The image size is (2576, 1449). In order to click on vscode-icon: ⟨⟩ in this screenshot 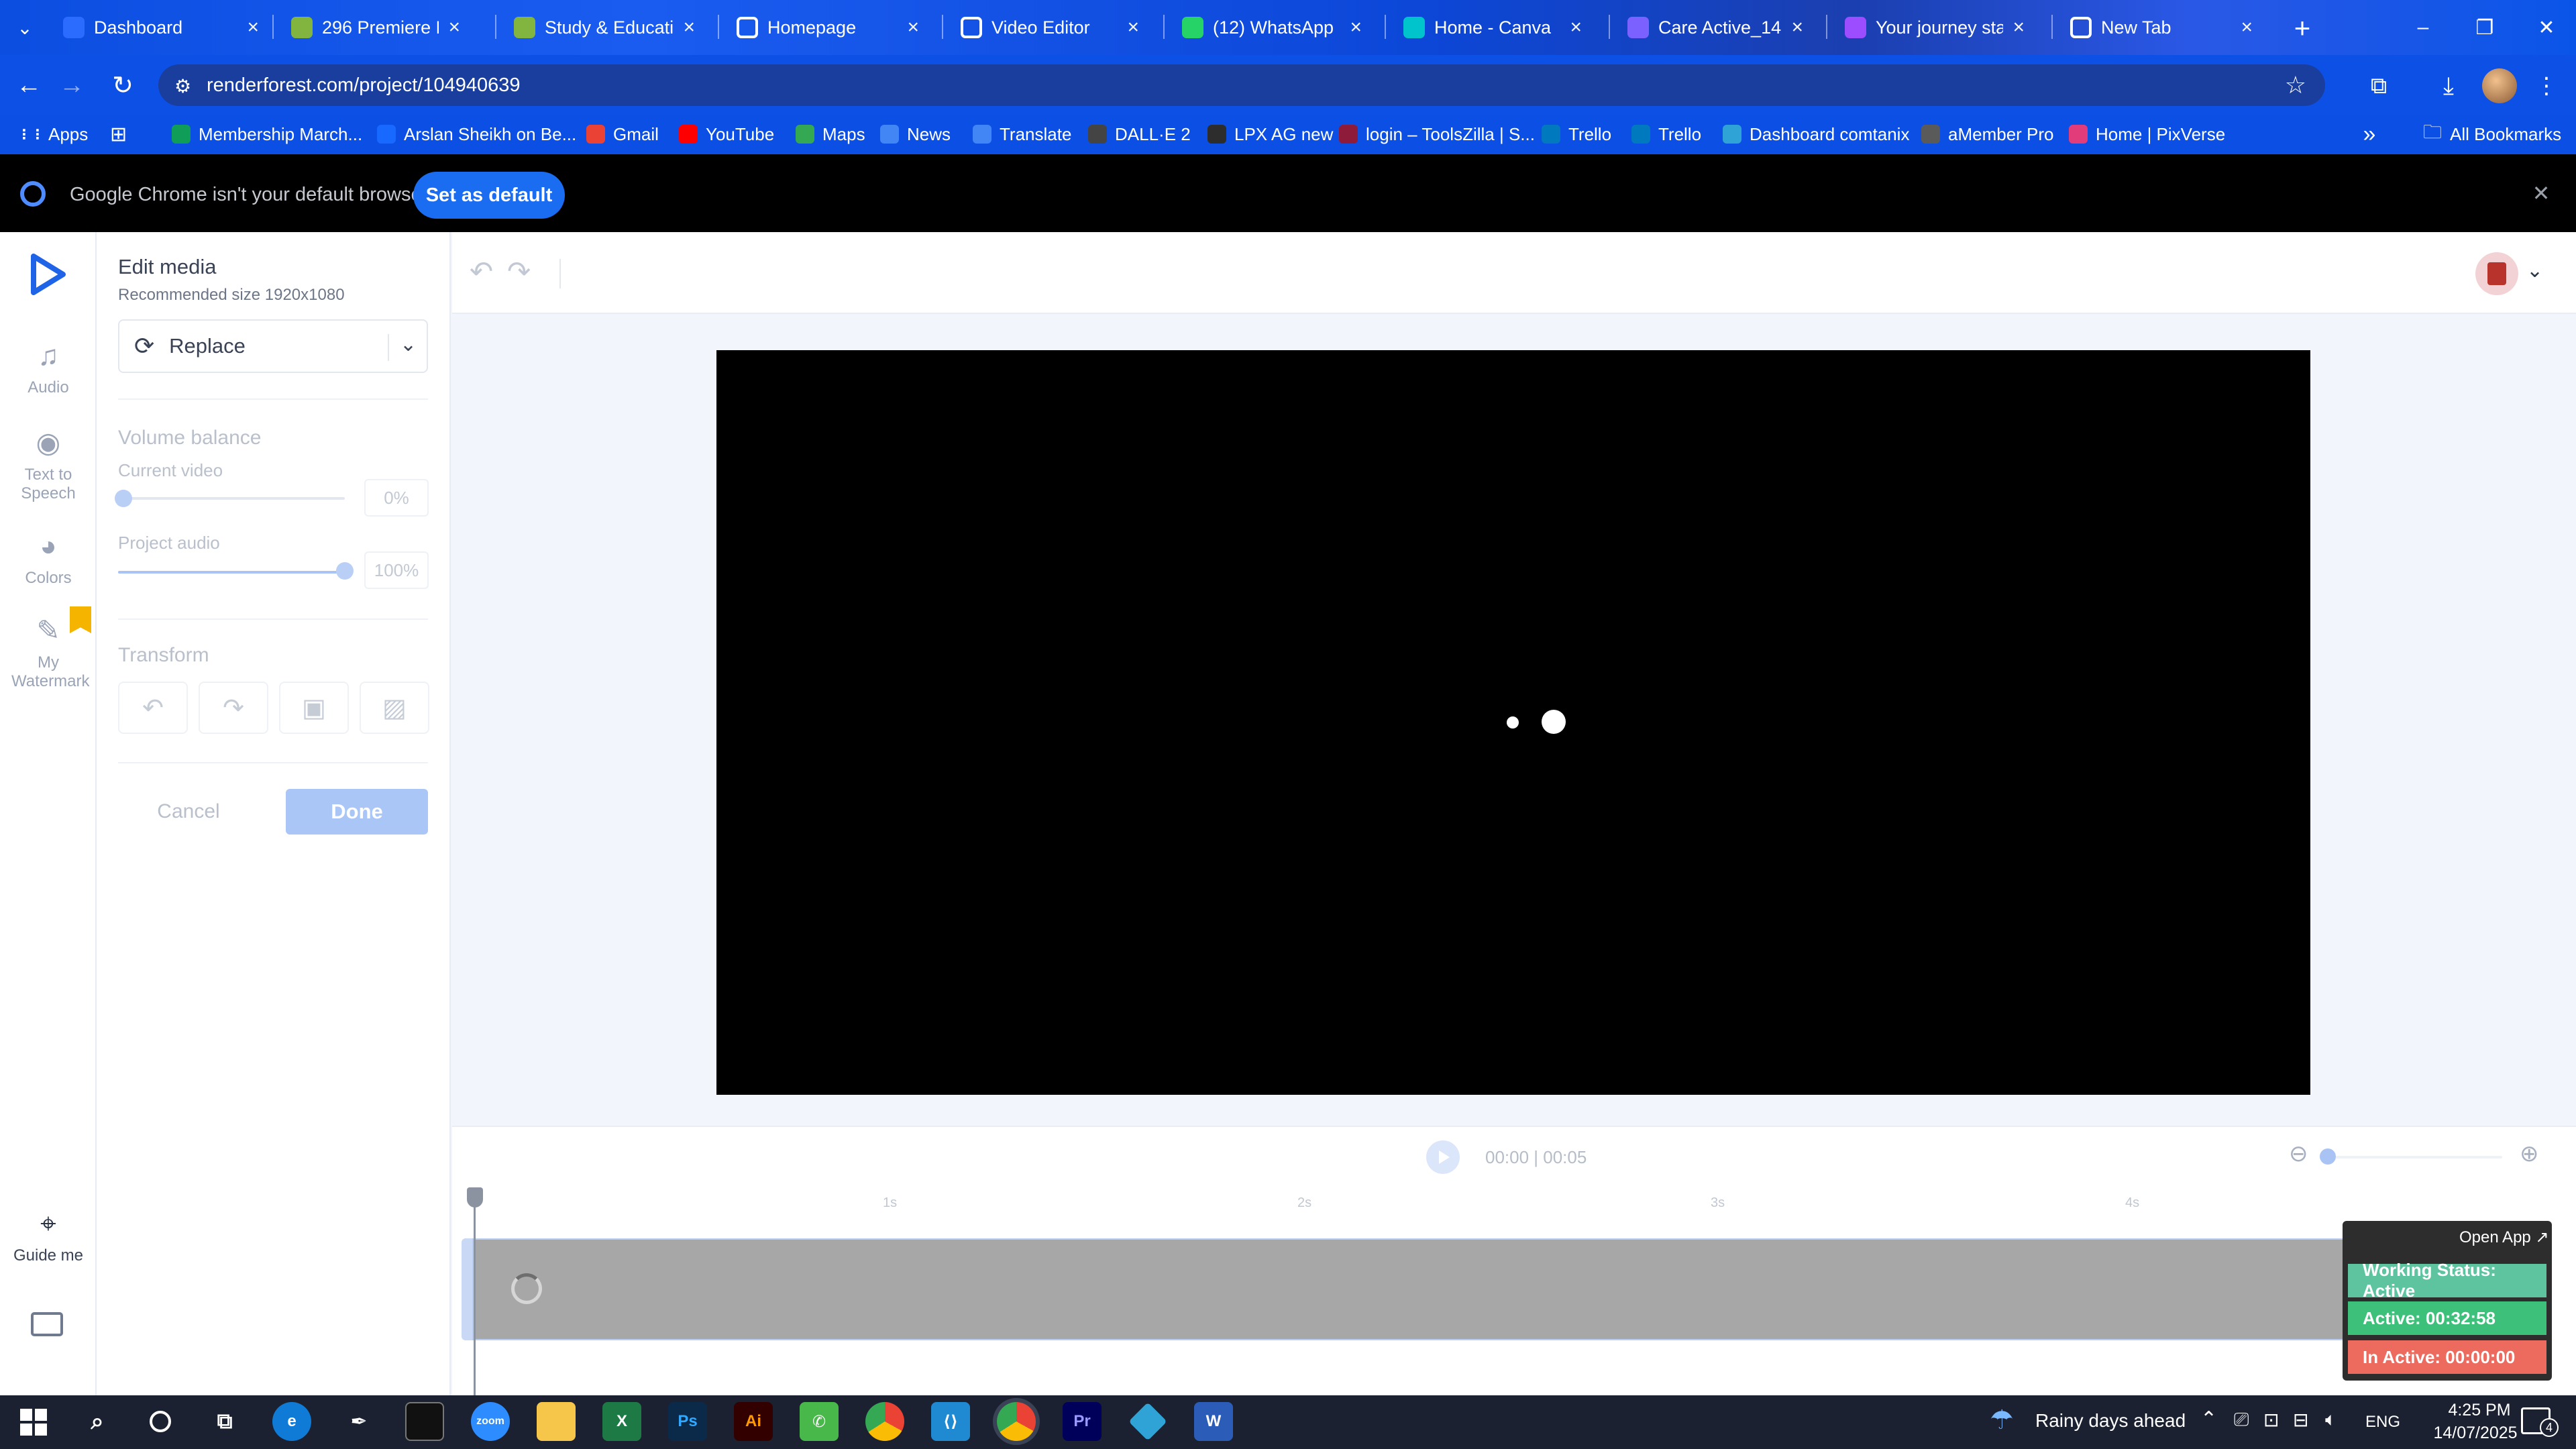, I will do `click(950, 1421)`.